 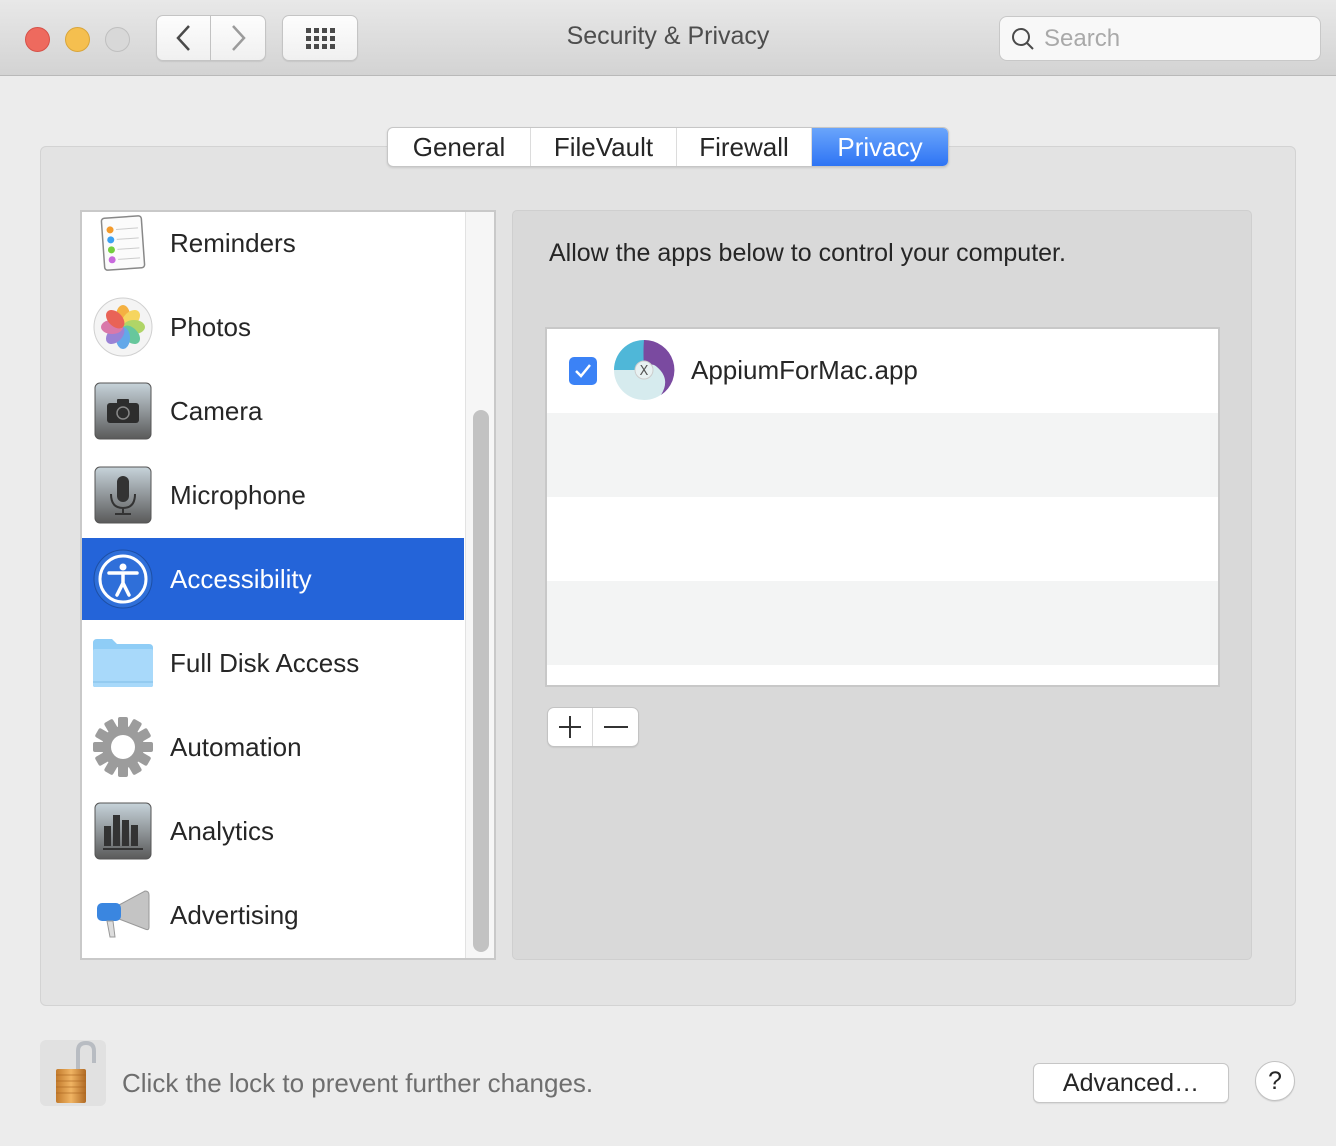 What do you see at coordinates (234, 914) in the screenshot?
I see `sidebar-item-label: Advertising` at bounding box center [234, 914].